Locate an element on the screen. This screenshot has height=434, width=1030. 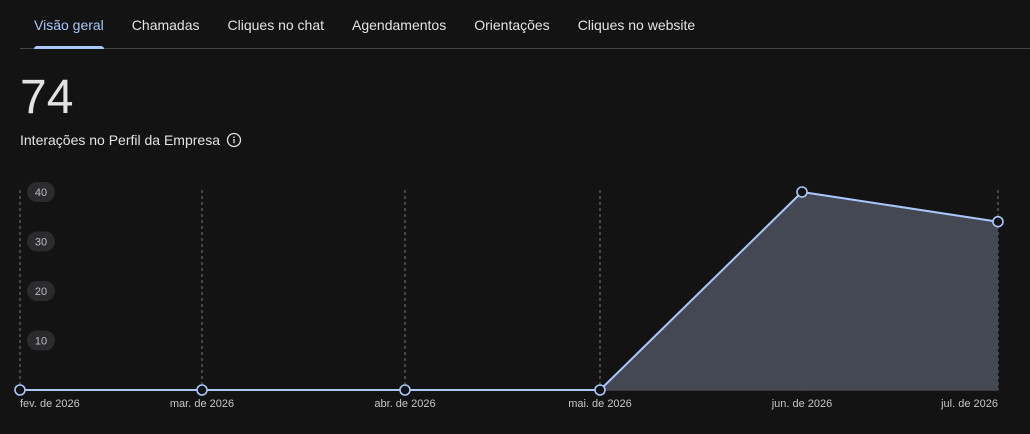
y-tick-label-30: 30 is located at coordinates (41, 243).